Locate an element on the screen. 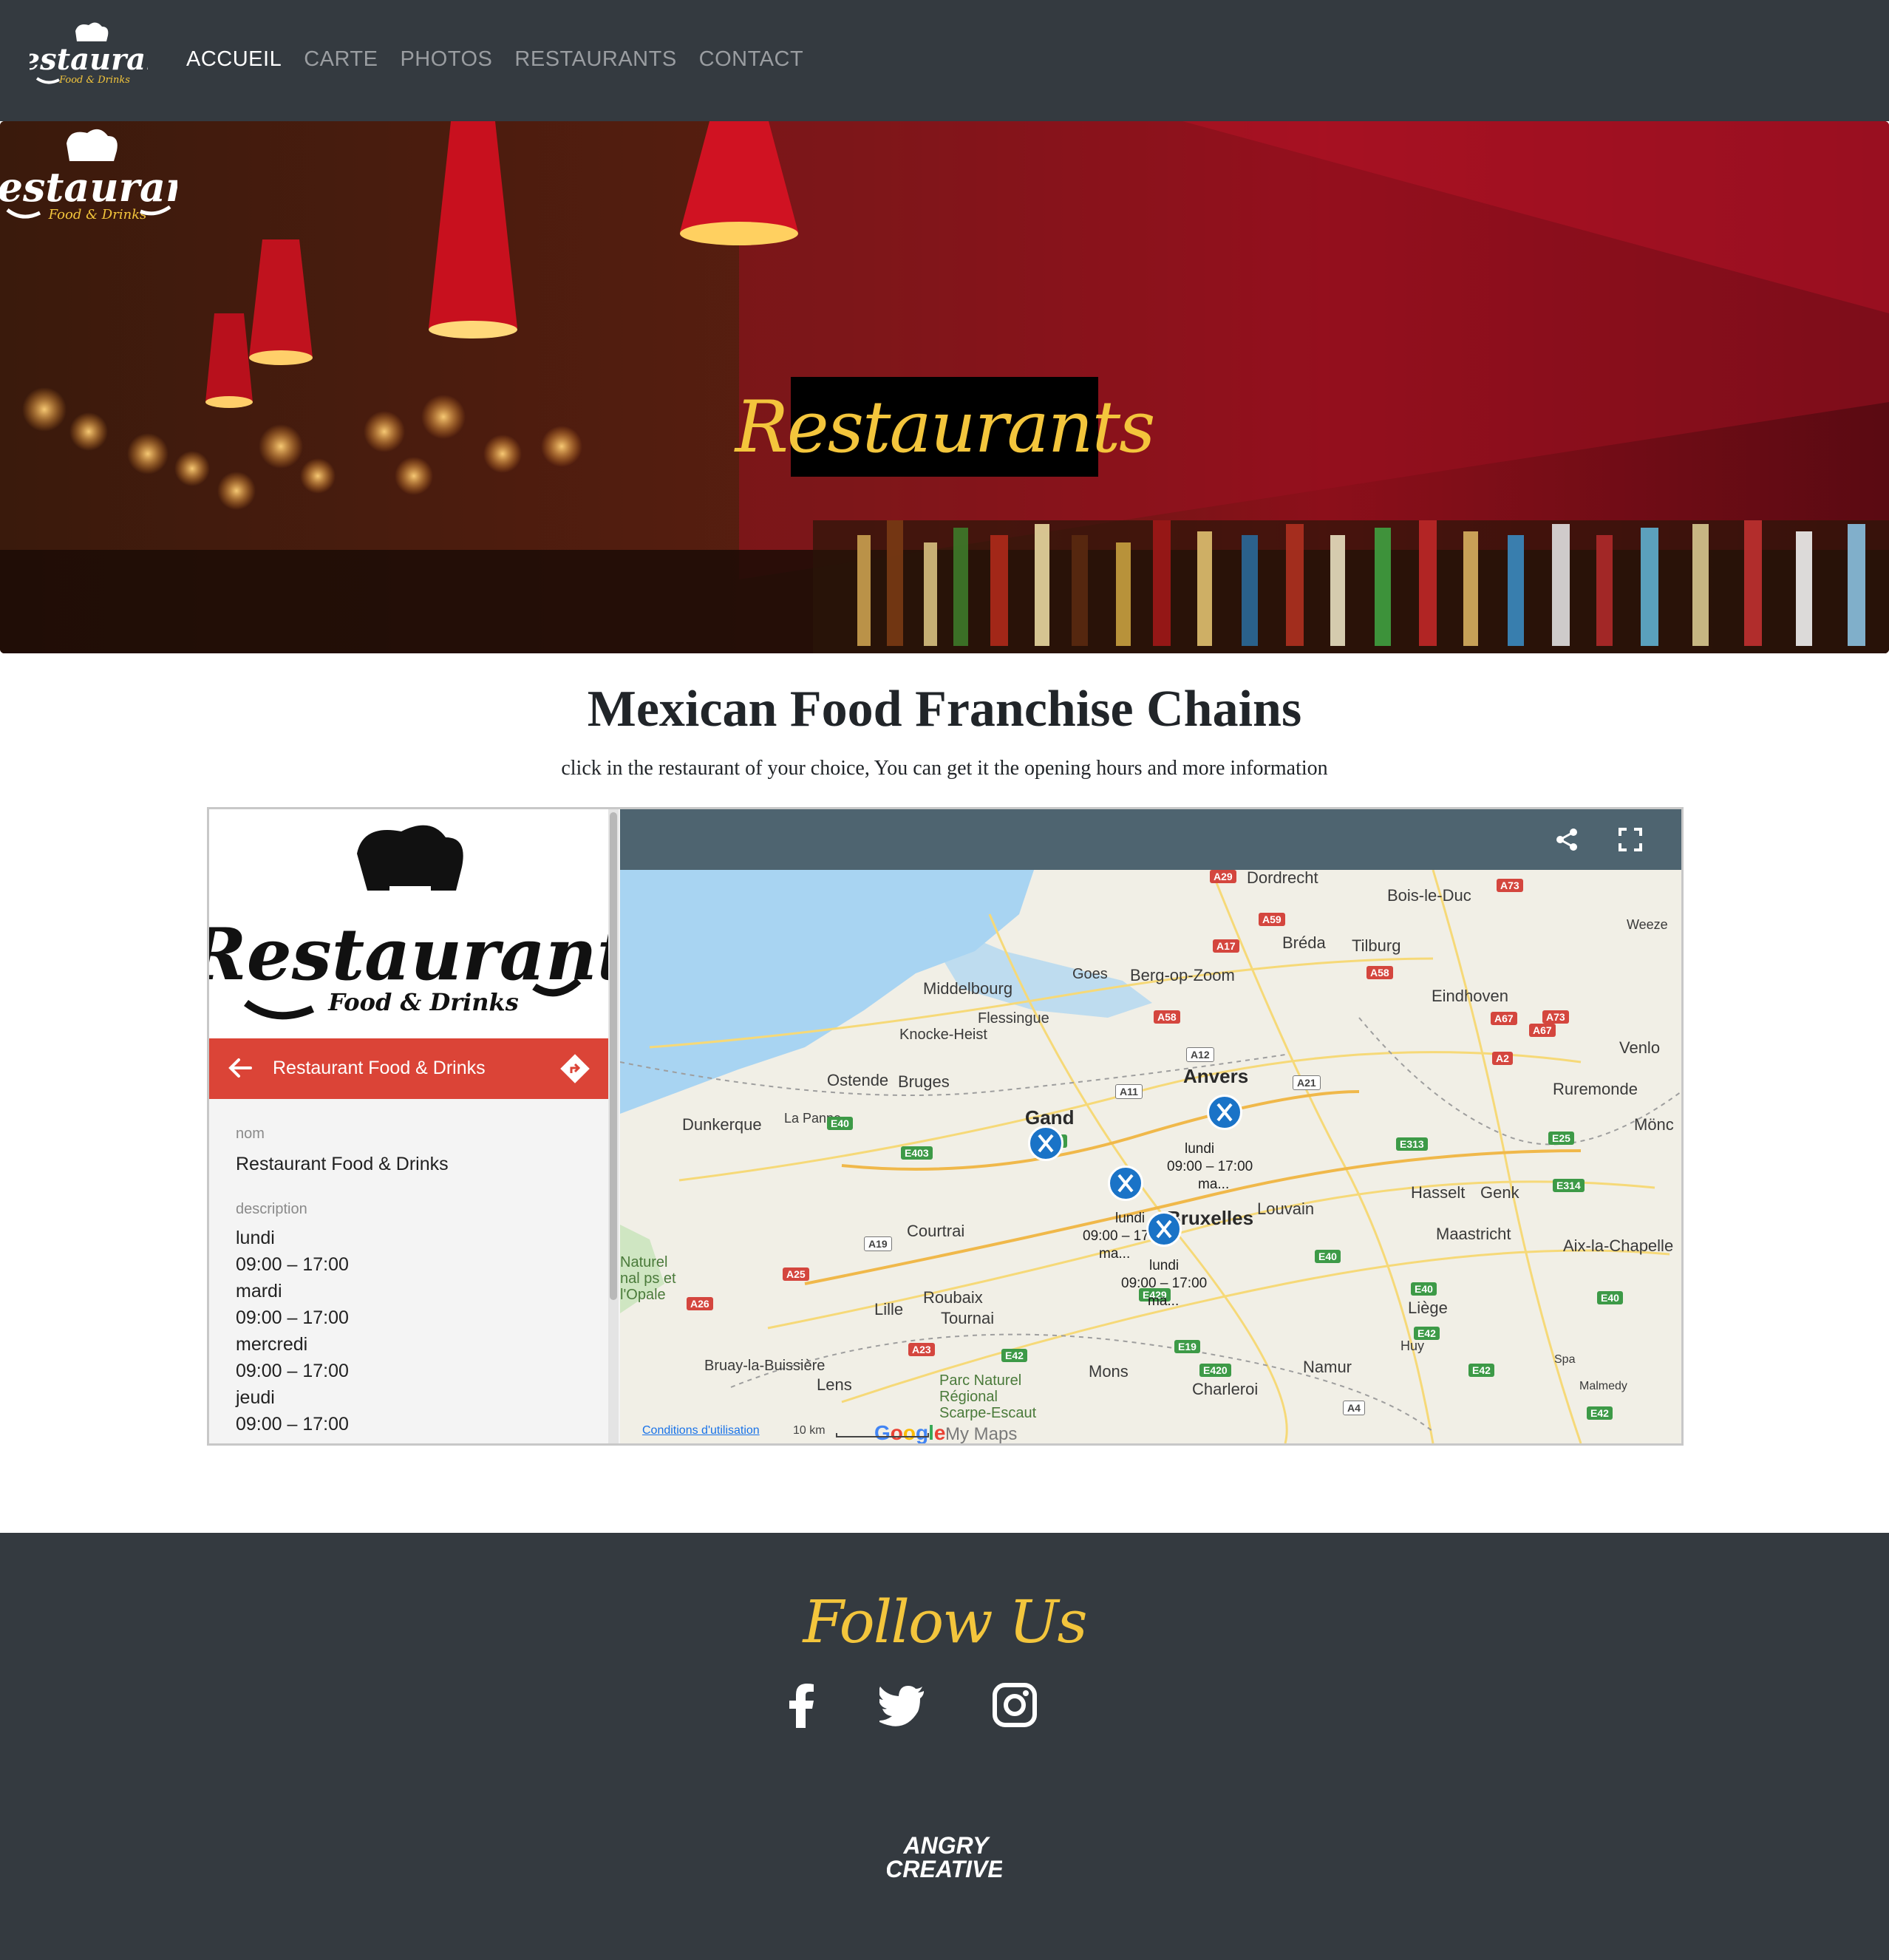  hero-logo-tagline: Food & Drinks is located at coordinates (97, 215).